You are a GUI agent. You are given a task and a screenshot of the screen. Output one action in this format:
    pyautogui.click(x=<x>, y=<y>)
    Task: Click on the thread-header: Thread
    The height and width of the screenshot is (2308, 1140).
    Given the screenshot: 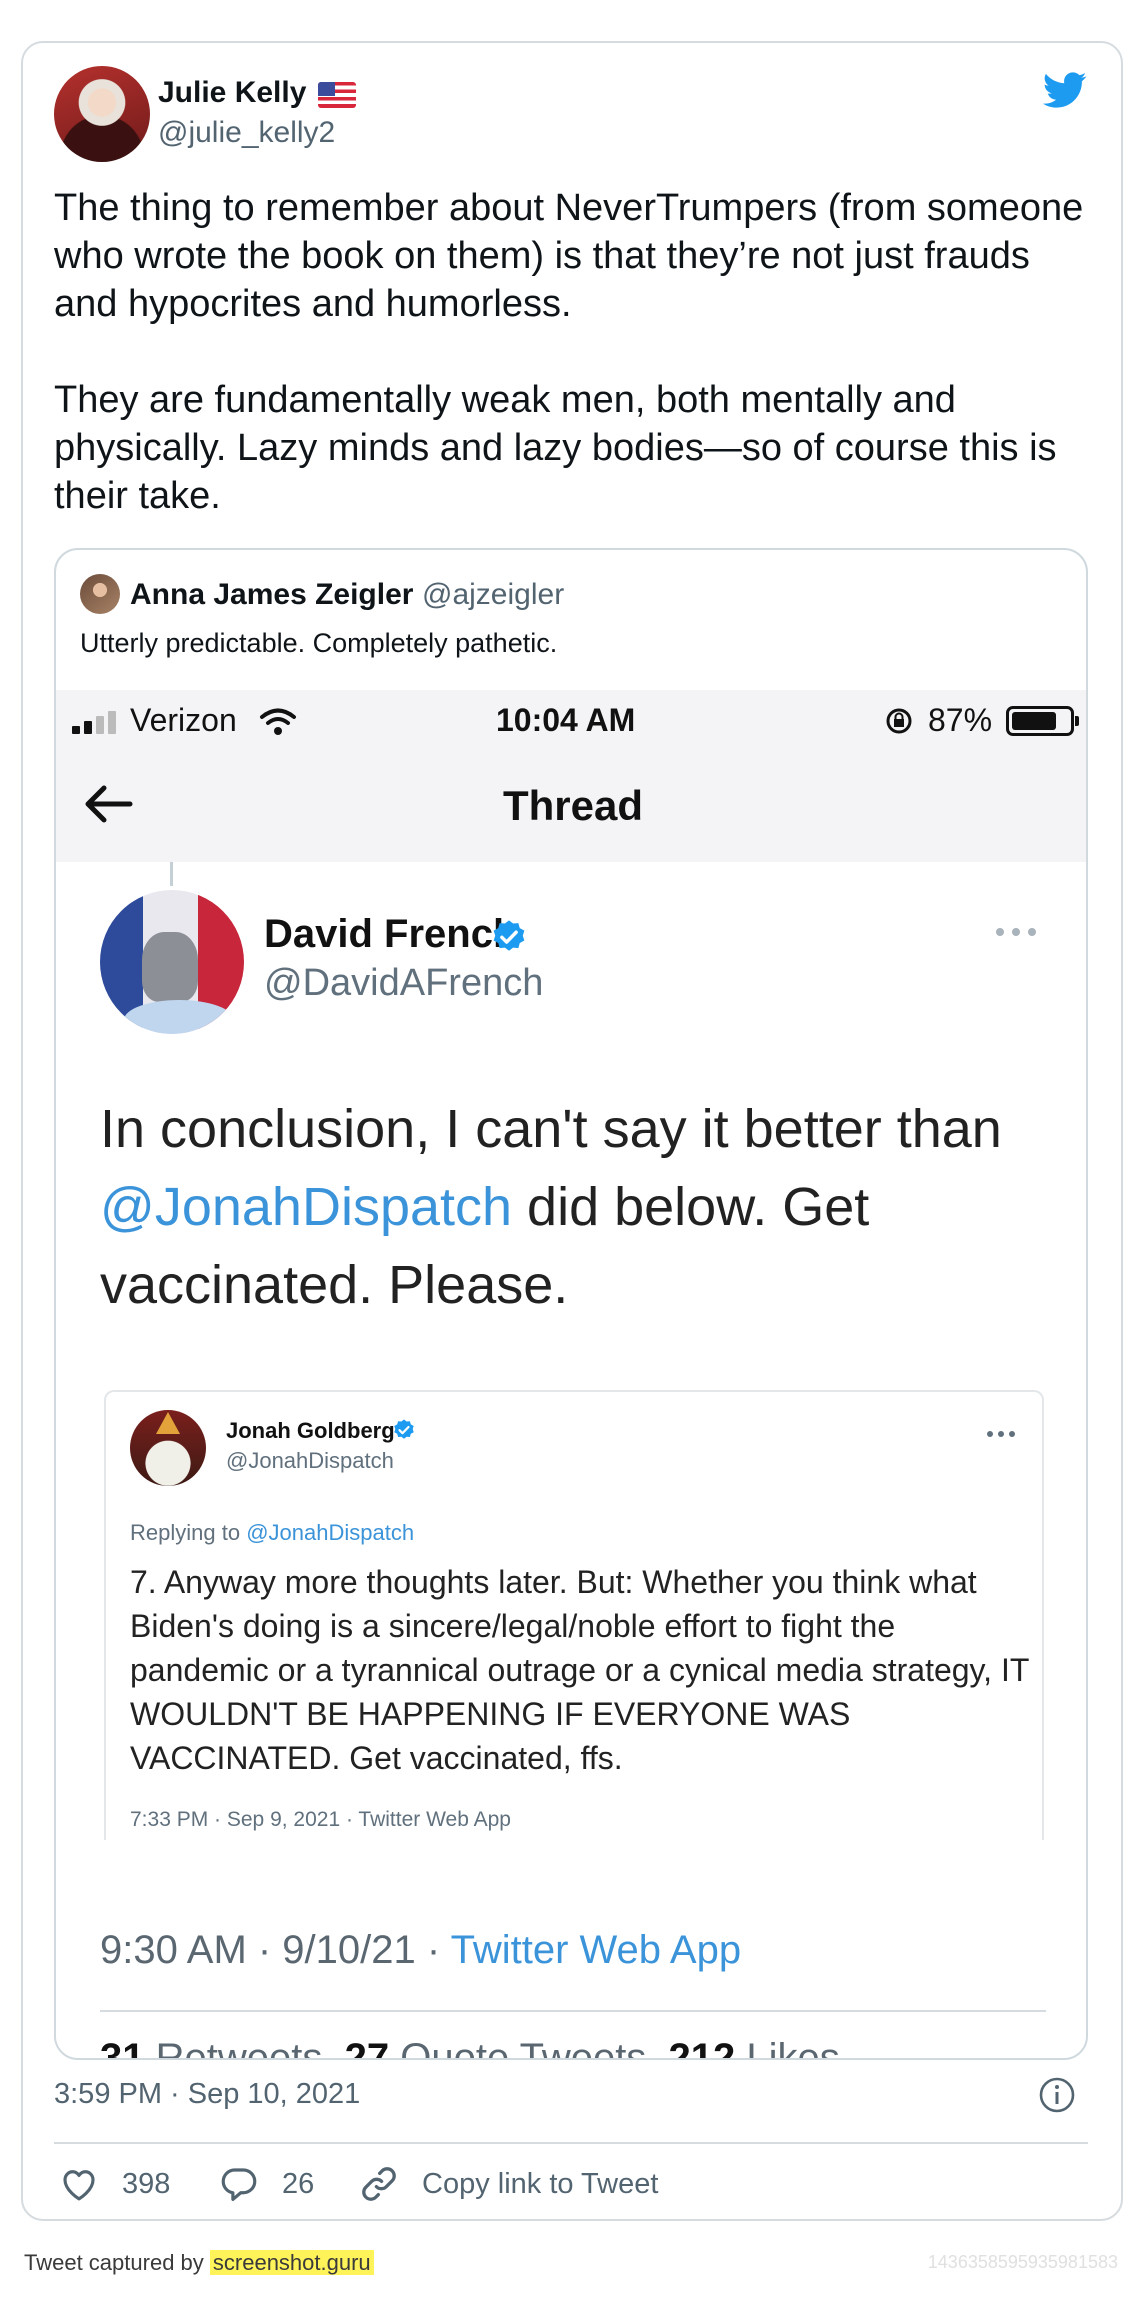 What is the action you would take?
    pyautogui.click(x=571, y=804)
    